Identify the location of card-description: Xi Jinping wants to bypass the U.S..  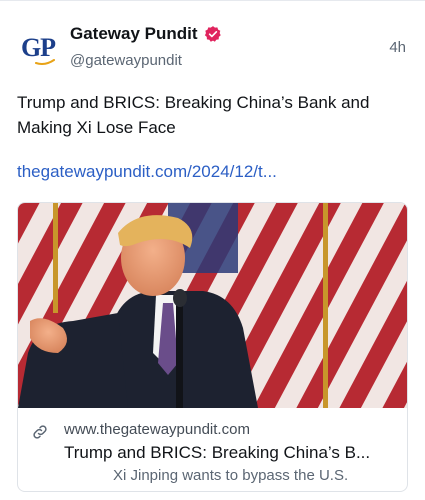
(231, 475).